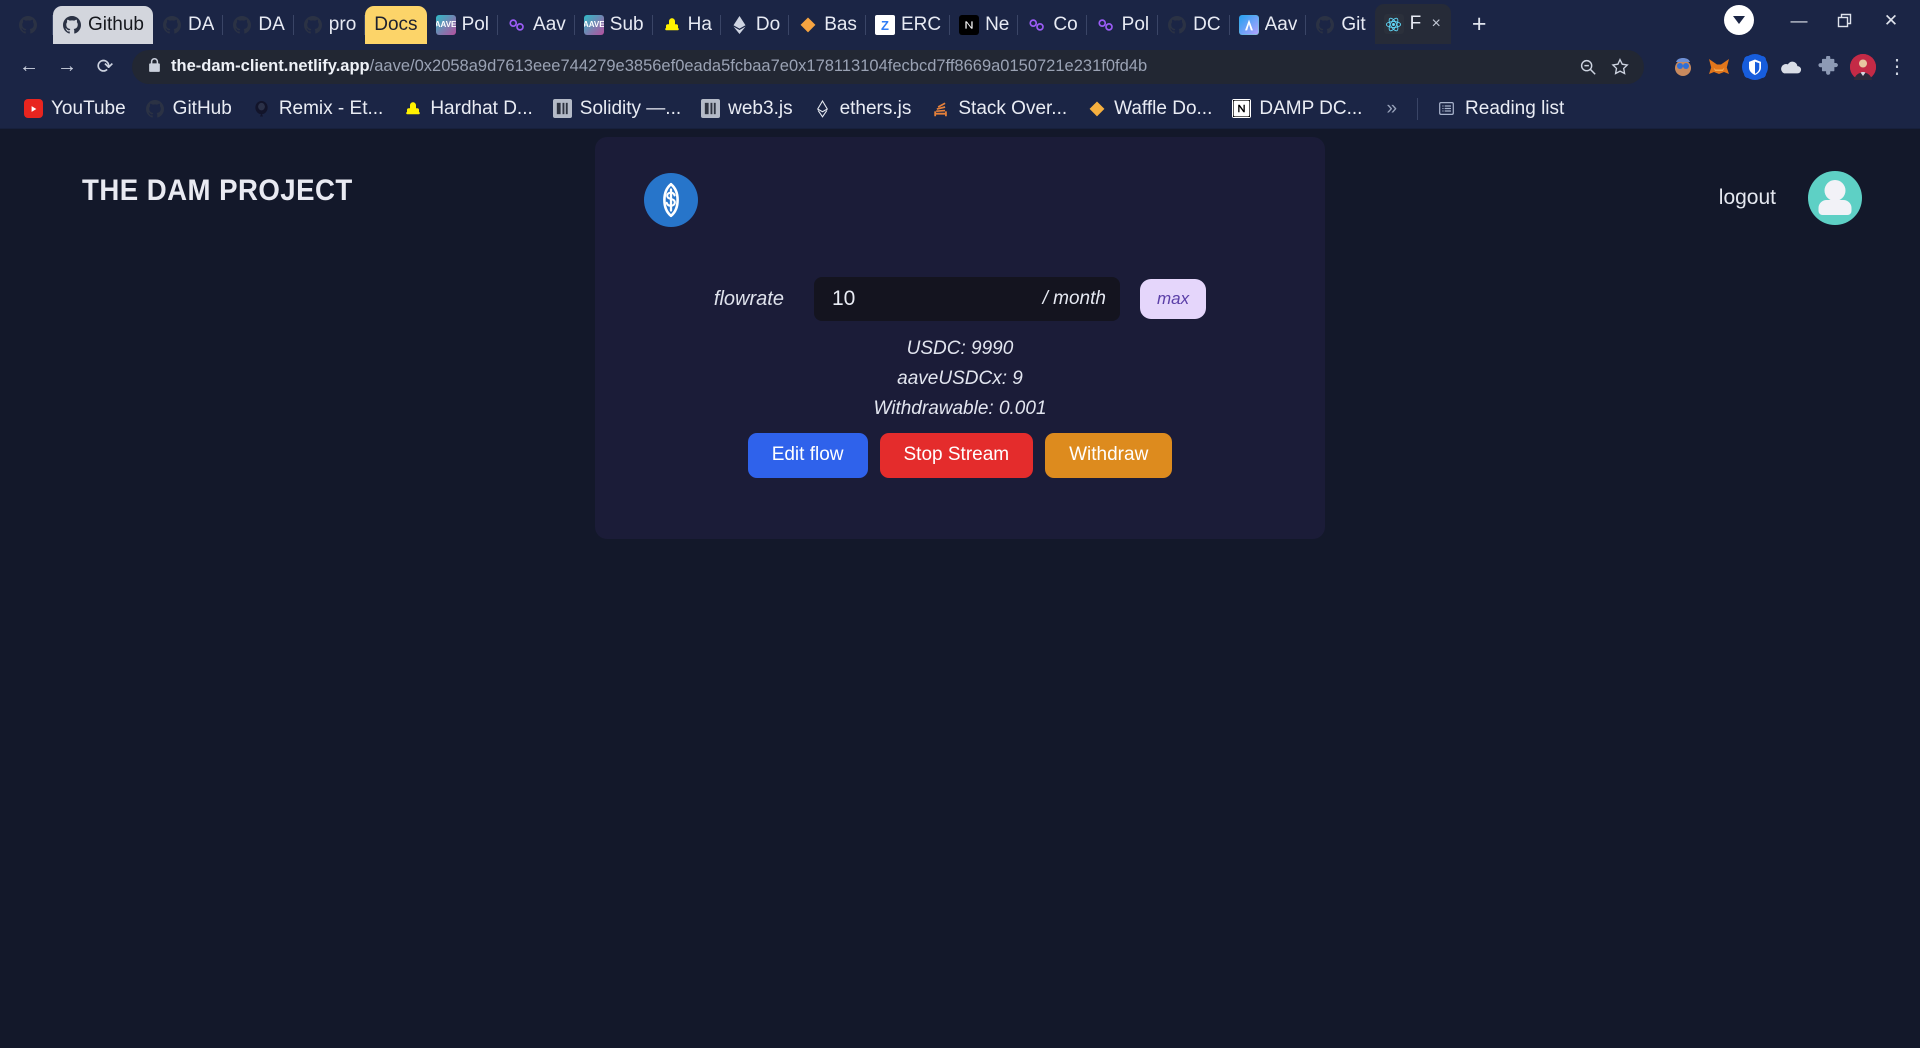 The image size is (1920, 1048). Describe the element at coordinates (921, 299) in the screenshot. I see `flowrate-input` at that location.